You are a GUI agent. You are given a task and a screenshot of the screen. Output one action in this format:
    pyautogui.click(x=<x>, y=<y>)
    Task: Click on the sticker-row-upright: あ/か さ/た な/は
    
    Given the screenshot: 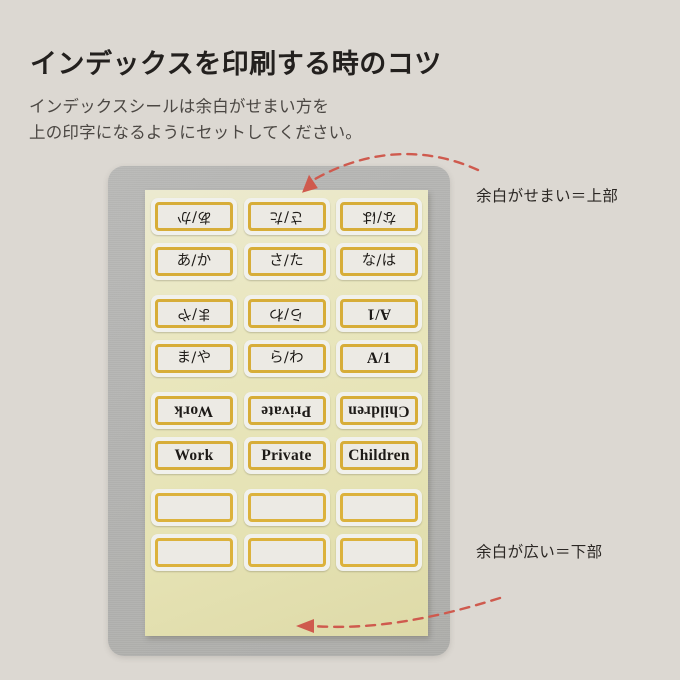 What is the action you would take?
    pyautogui.click(x=286, y=261)
    